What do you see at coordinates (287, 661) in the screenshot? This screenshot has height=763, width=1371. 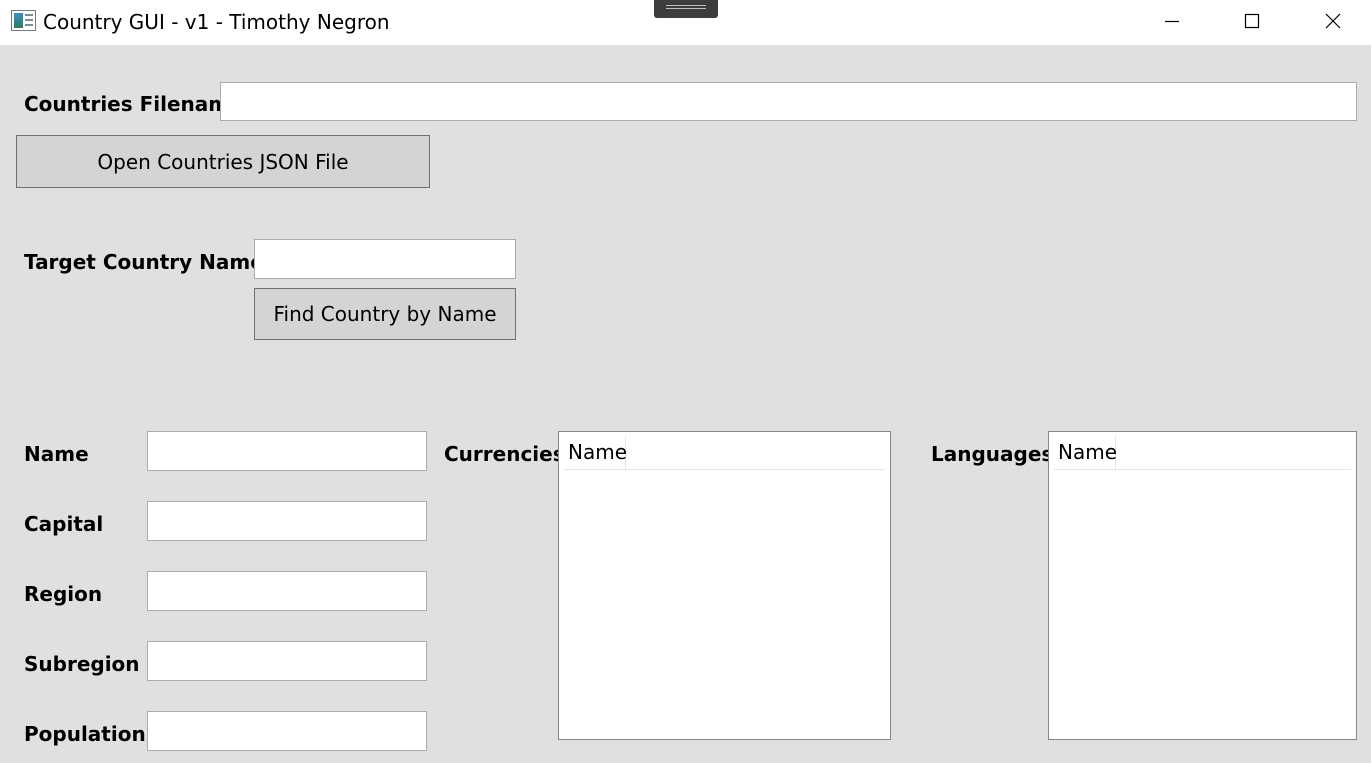 I see `subregion-field` at bounding box center [287, 661].